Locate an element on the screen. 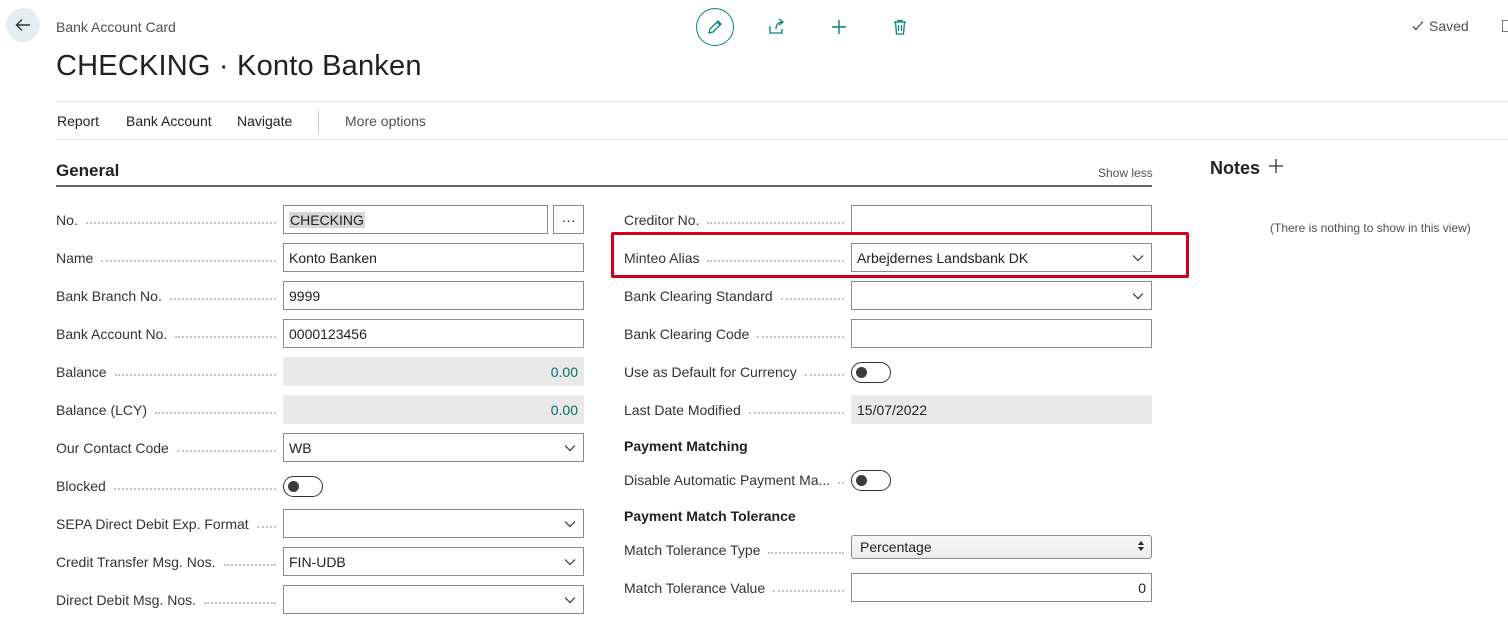  no-input: CHECKING is located at coordinates (415, 219).